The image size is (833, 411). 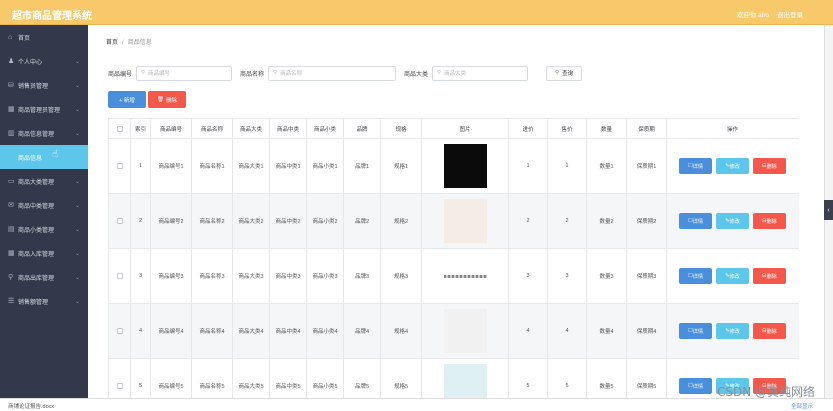 I want to click on cell-mid: 商品中类2, so click(x=288, y=221).